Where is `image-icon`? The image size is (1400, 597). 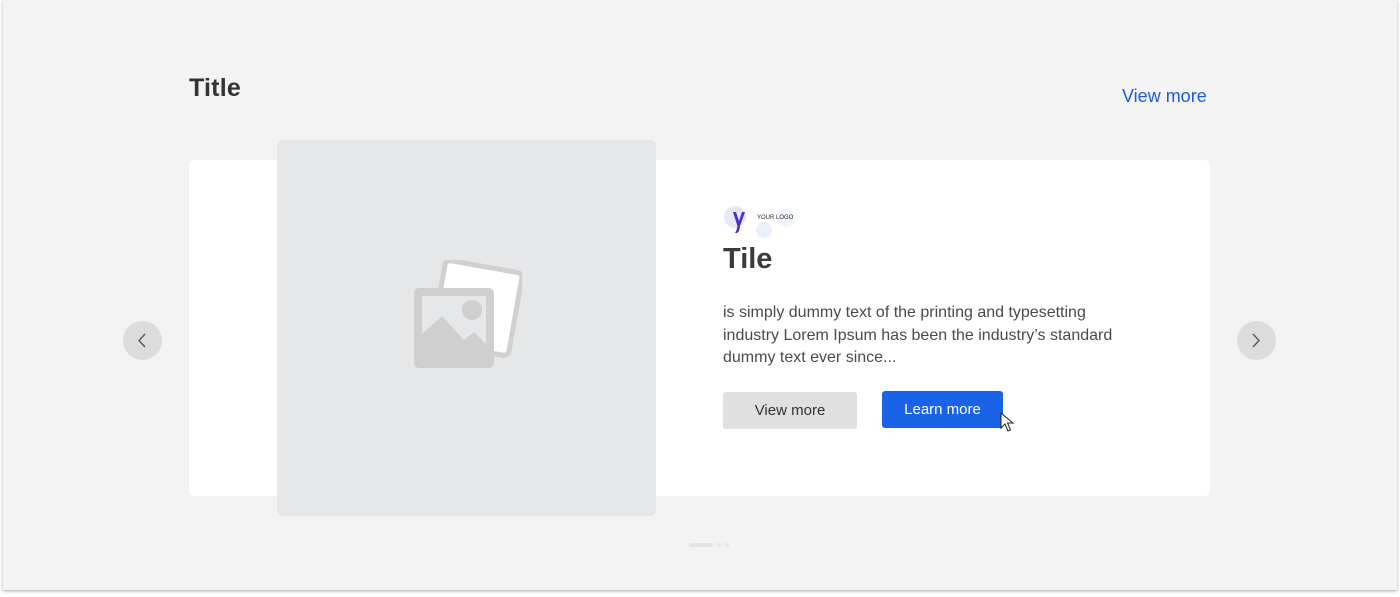 image-icon is located at coordinates (468, 314).